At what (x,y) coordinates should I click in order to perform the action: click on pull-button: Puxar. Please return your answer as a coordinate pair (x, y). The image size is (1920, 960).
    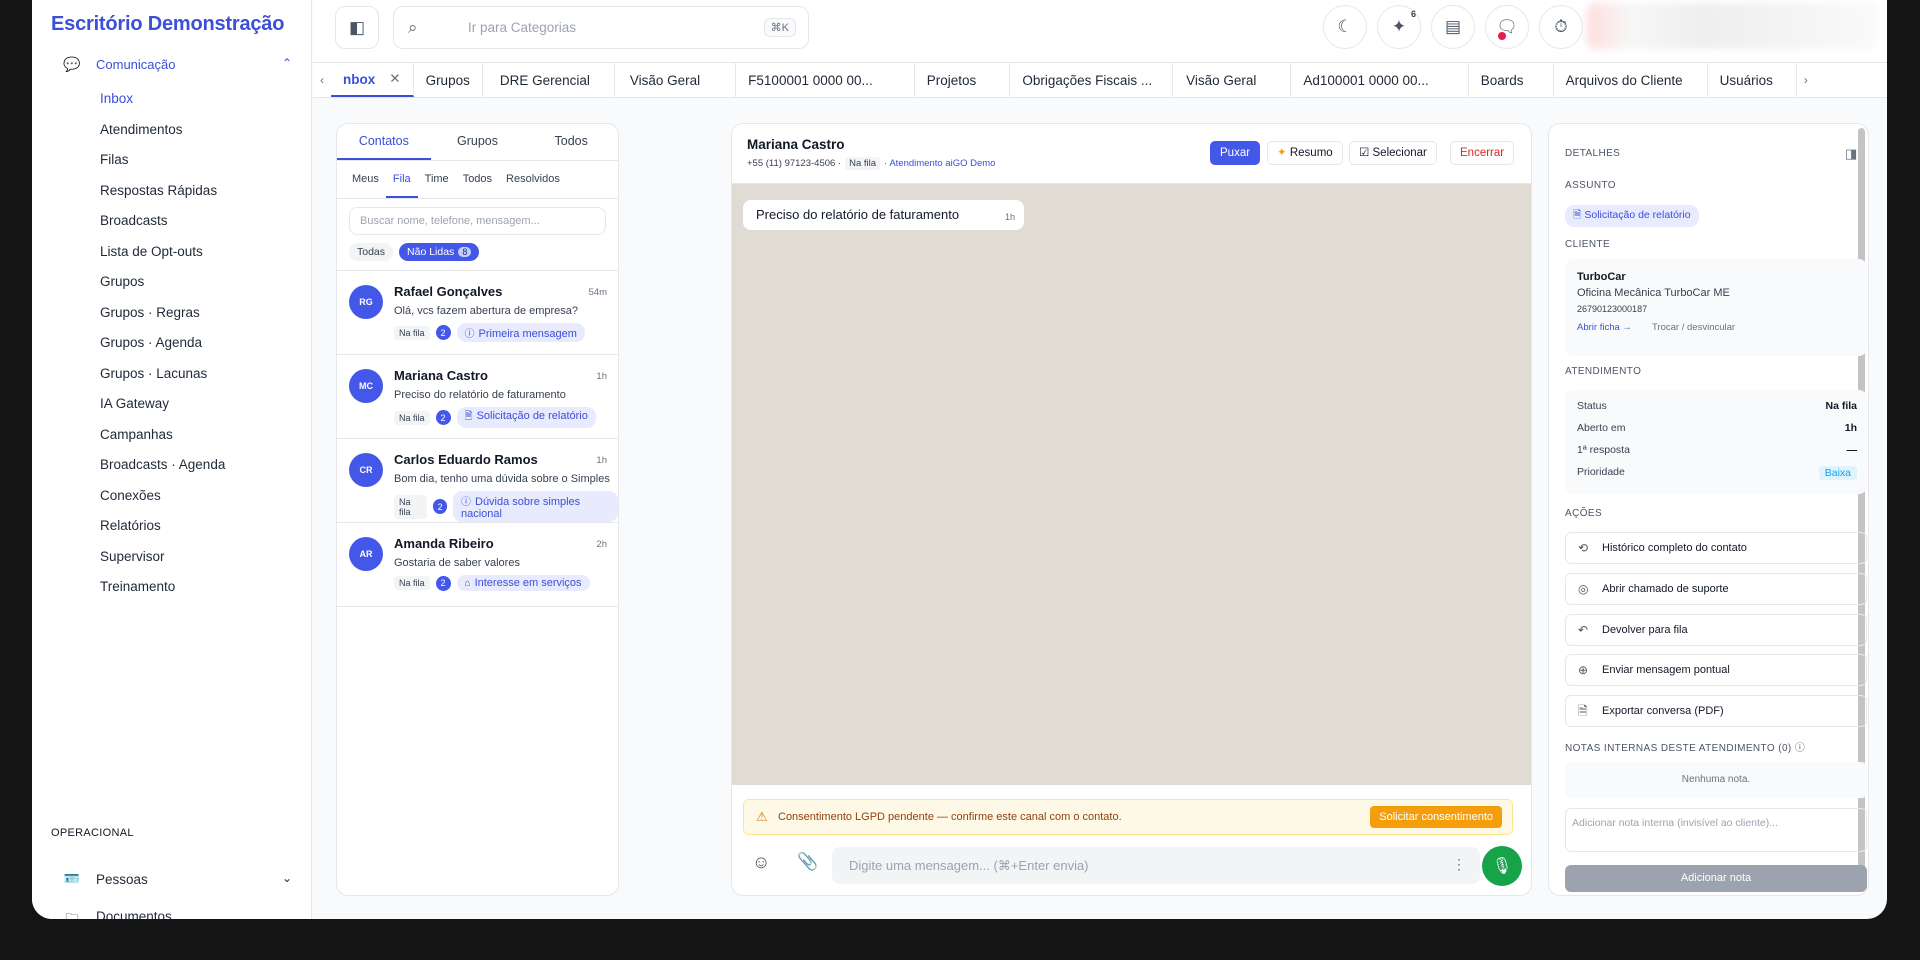
    Looking at the image, I should click on (1235, 153).